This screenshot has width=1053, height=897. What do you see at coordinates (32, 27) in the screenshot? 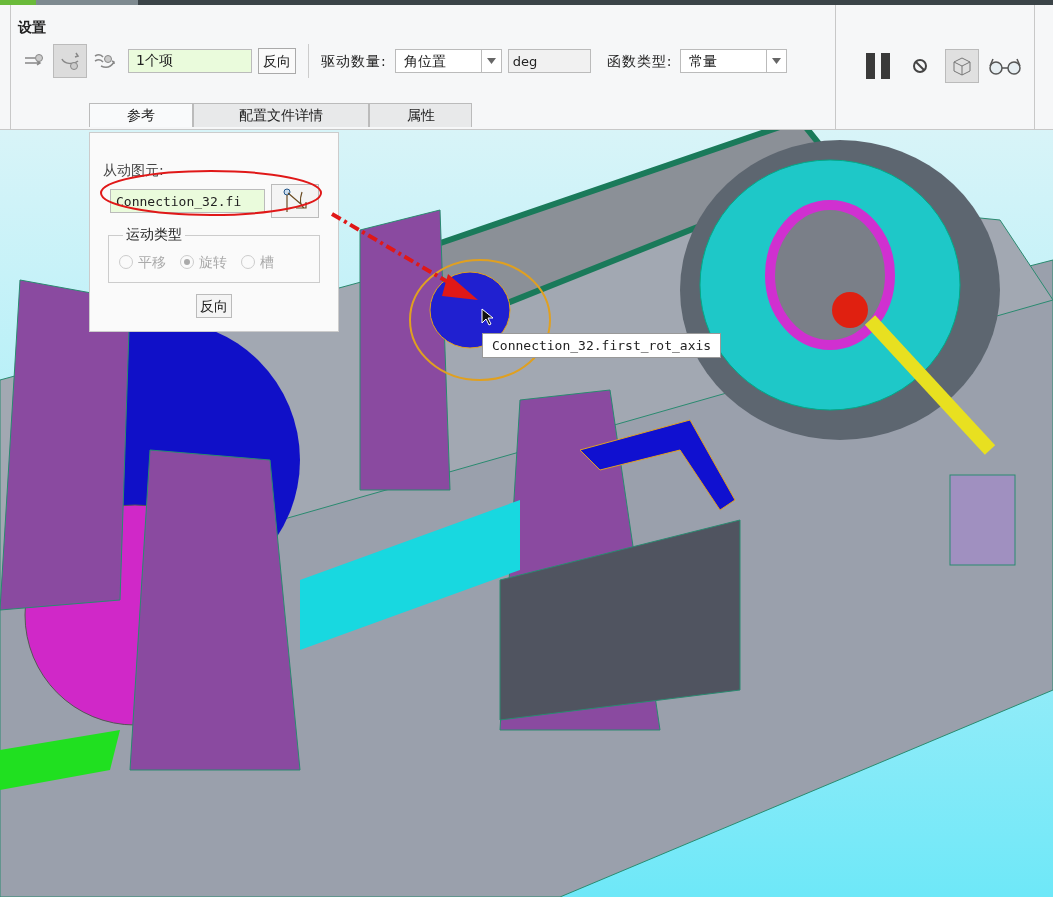
I see `group-title: 设置` at bounding box center [32, 27].